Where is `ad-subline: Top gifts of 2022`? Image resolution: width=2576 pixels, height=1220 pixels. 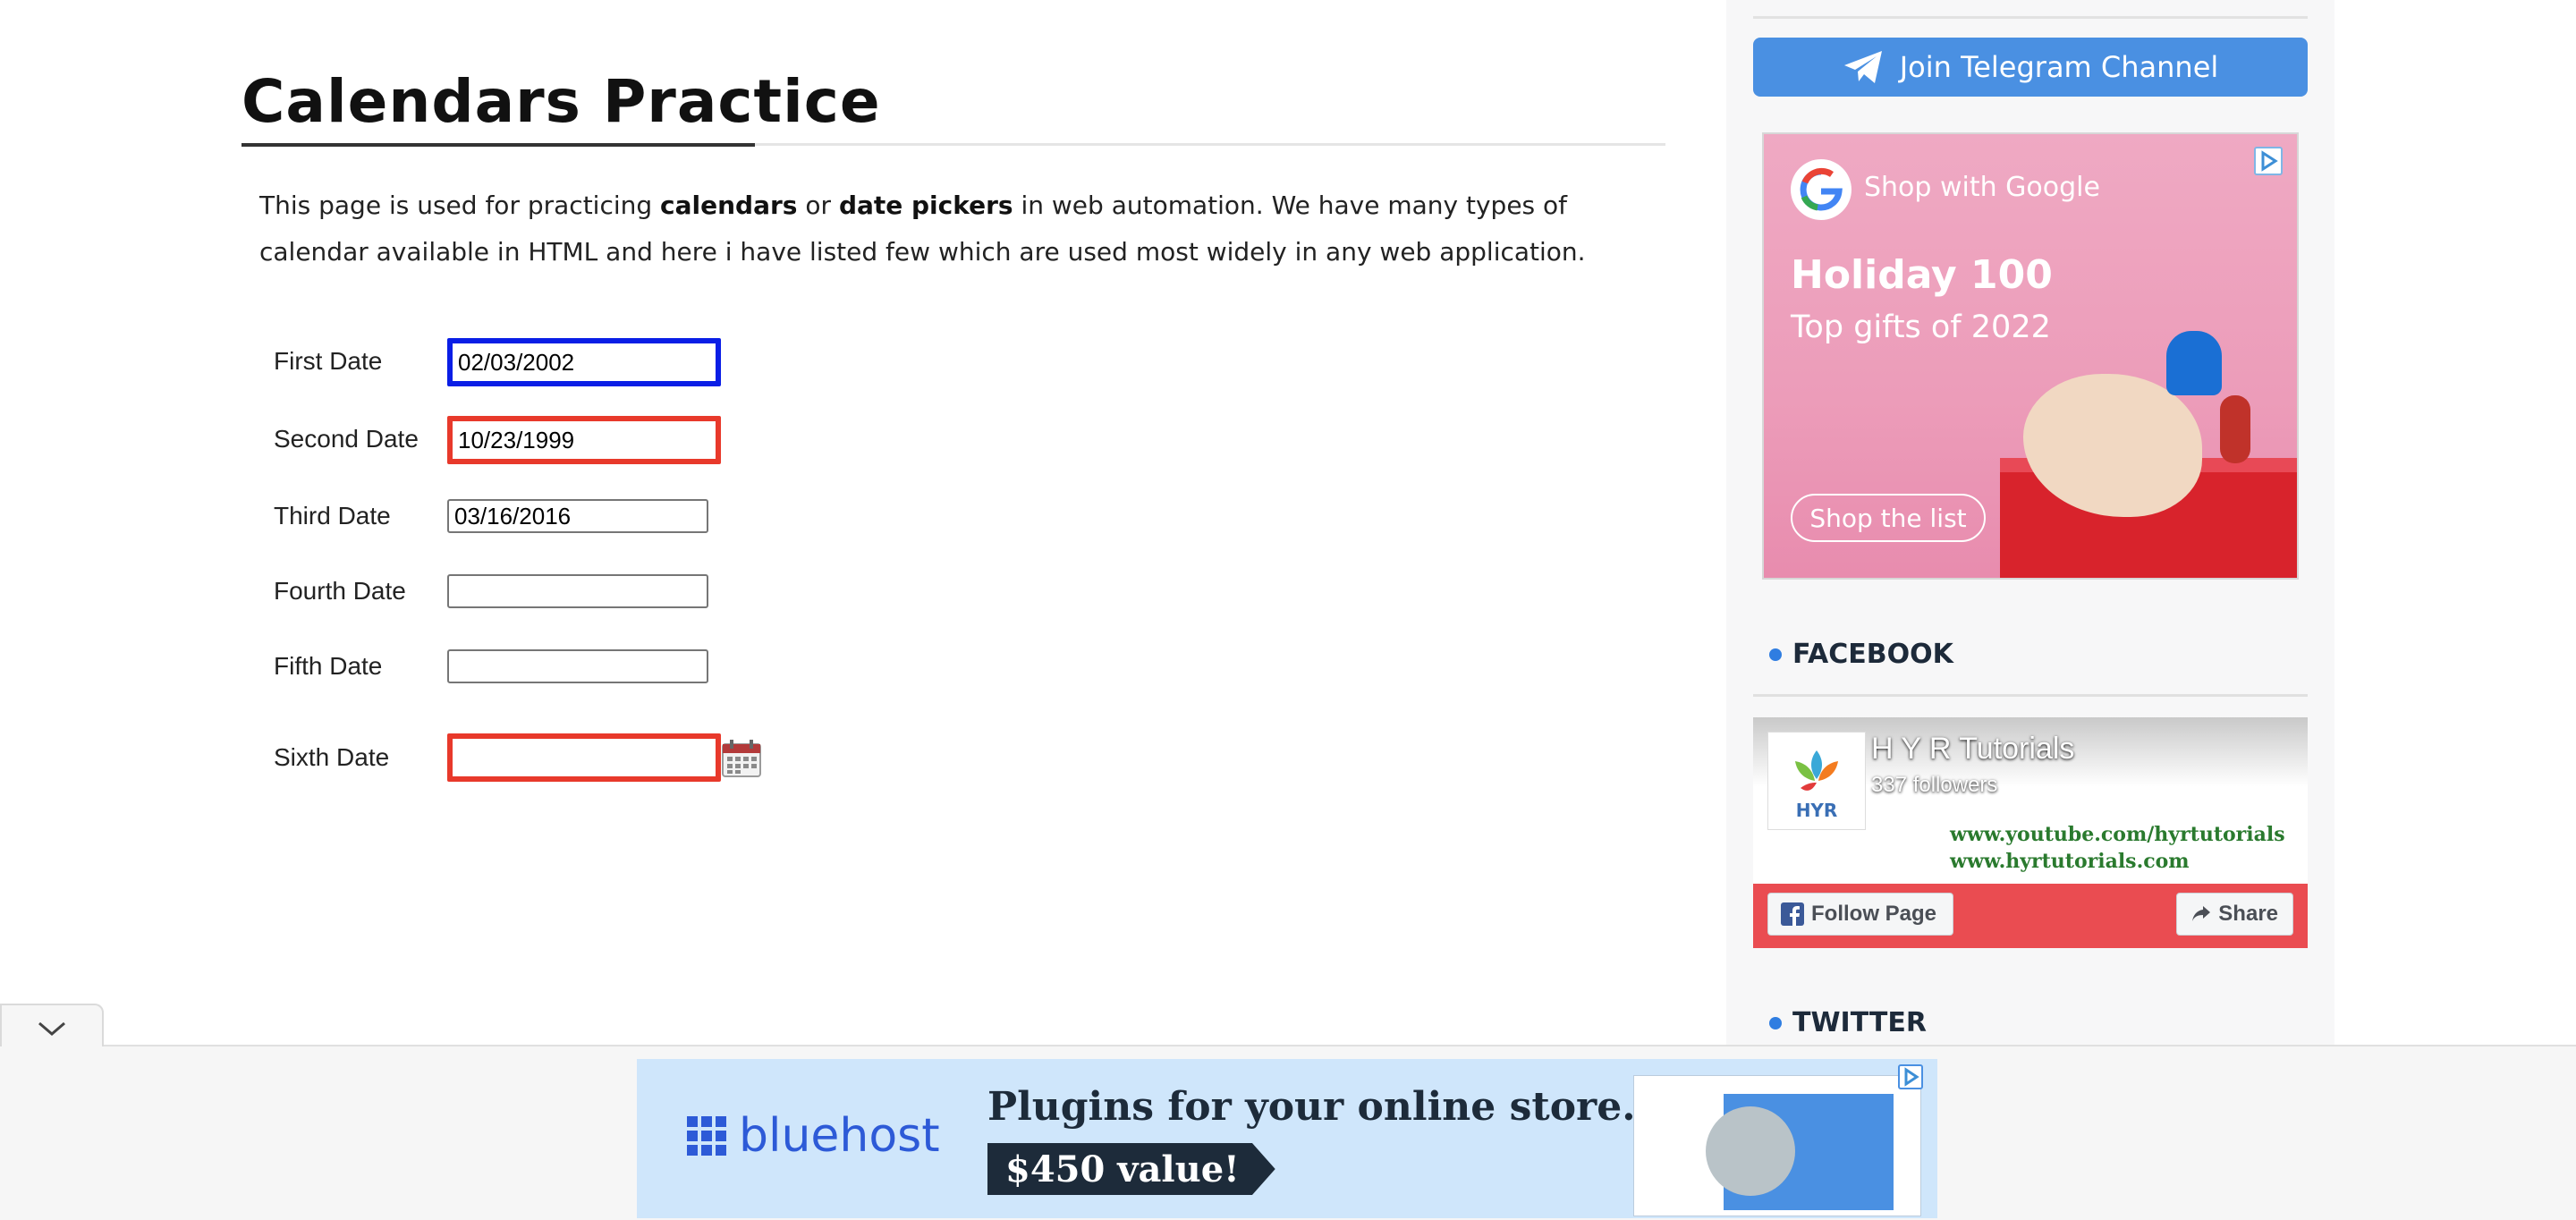
ad-subline: Top gifts of 2022 is located at coordinates (1921, 327).